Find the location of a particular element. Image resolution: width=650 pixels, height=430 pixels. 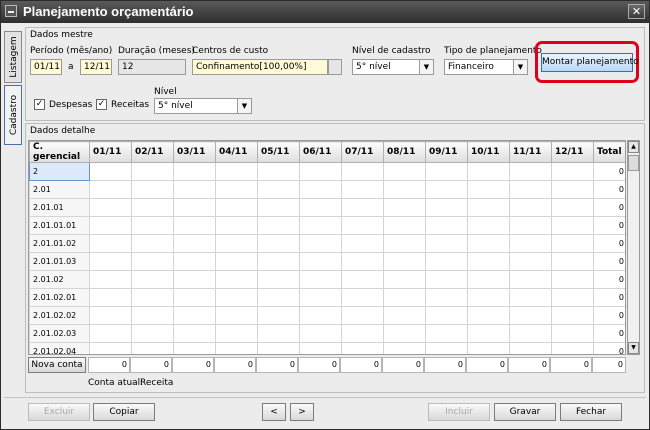

scroll-down-icon: ▼ is located at coordinates (633, 348).